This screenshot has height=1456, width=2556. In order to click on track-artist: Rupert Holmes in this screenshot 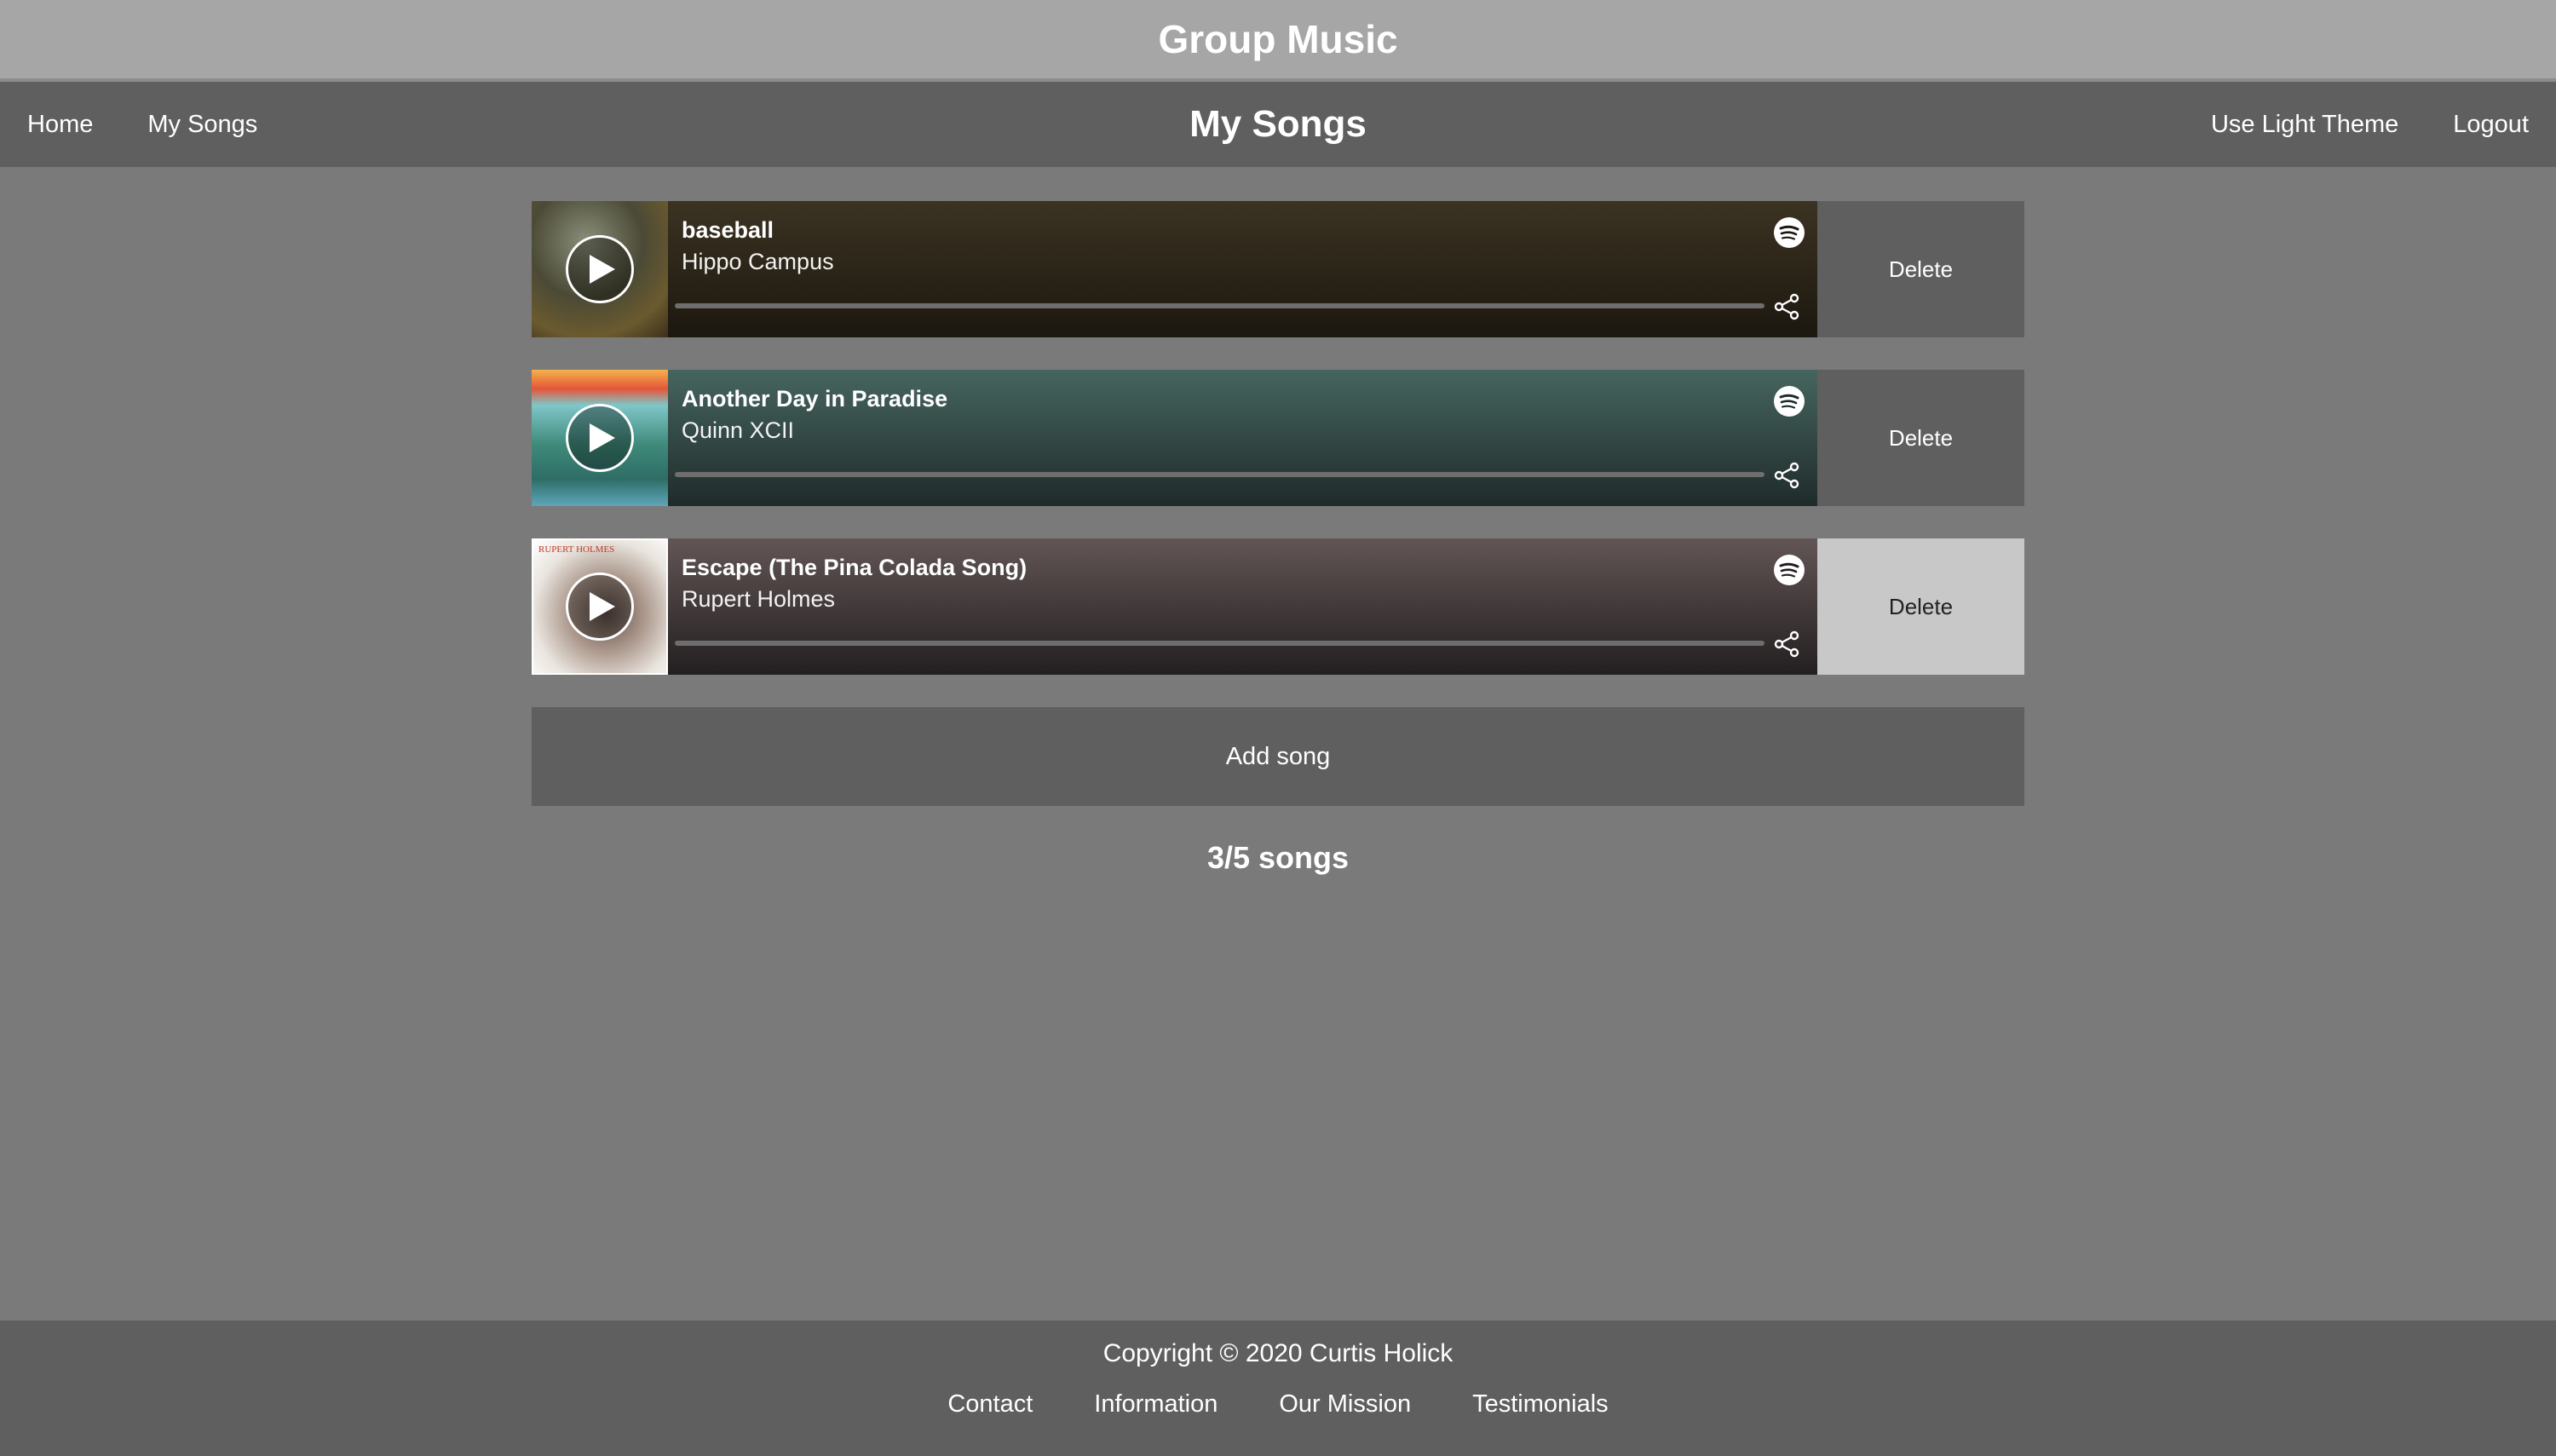, I will do `click(1243, 599)`.